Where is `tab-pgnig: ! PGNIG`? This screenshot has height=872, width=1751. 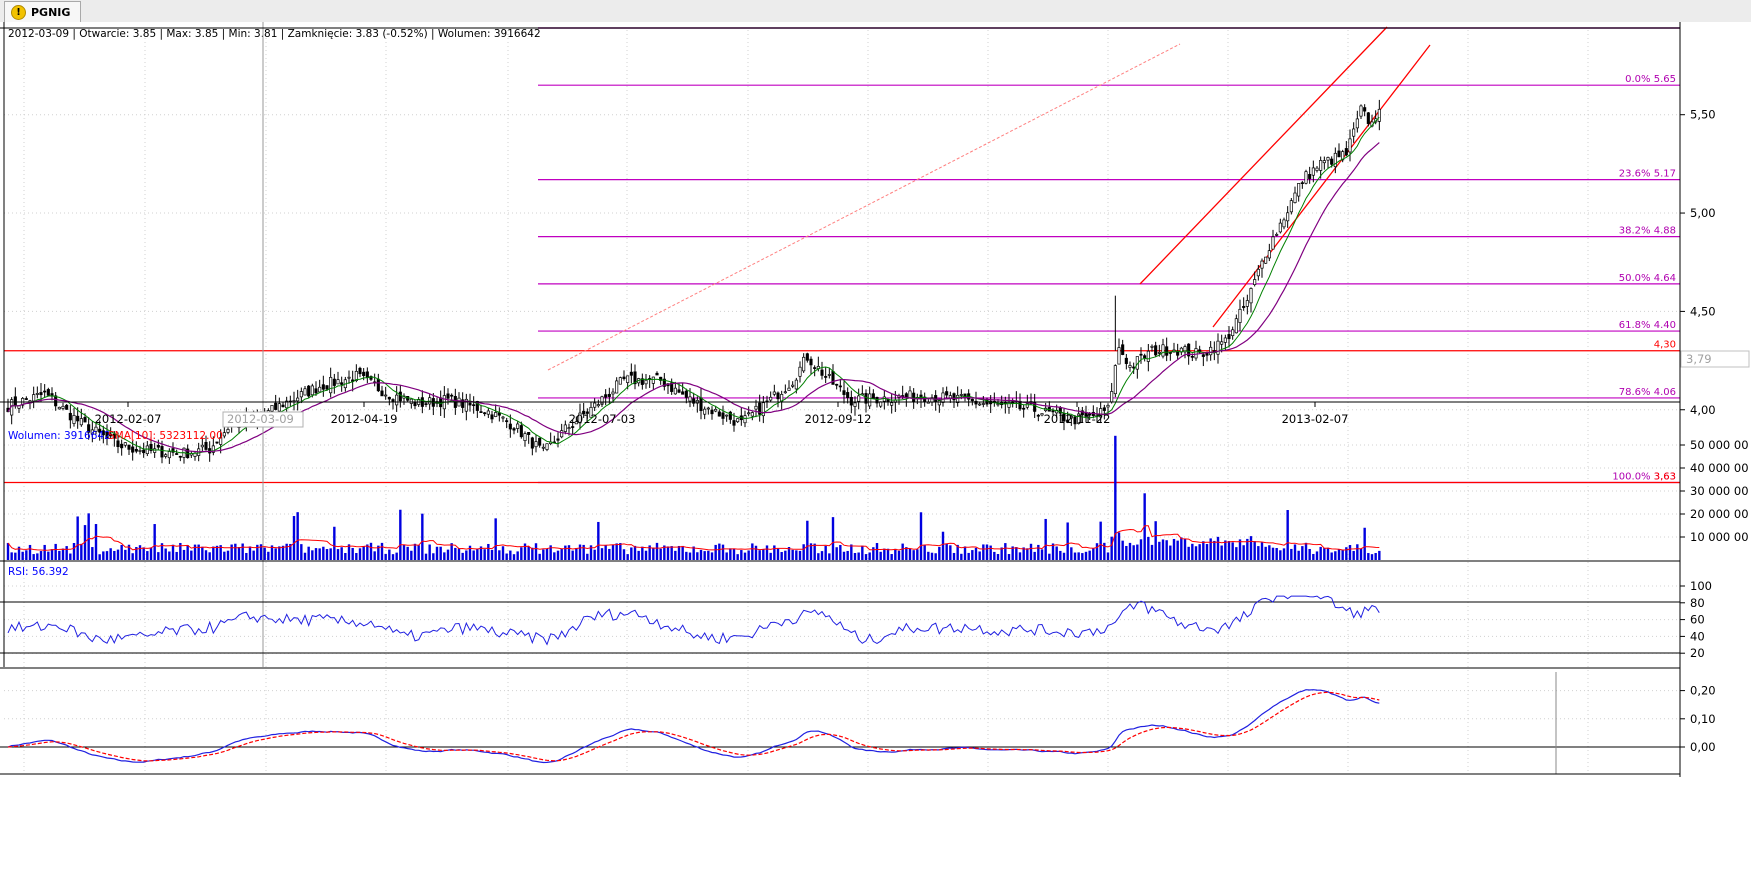
tab-pgnig: ! PGNIG is located at coordinates (43, 11).